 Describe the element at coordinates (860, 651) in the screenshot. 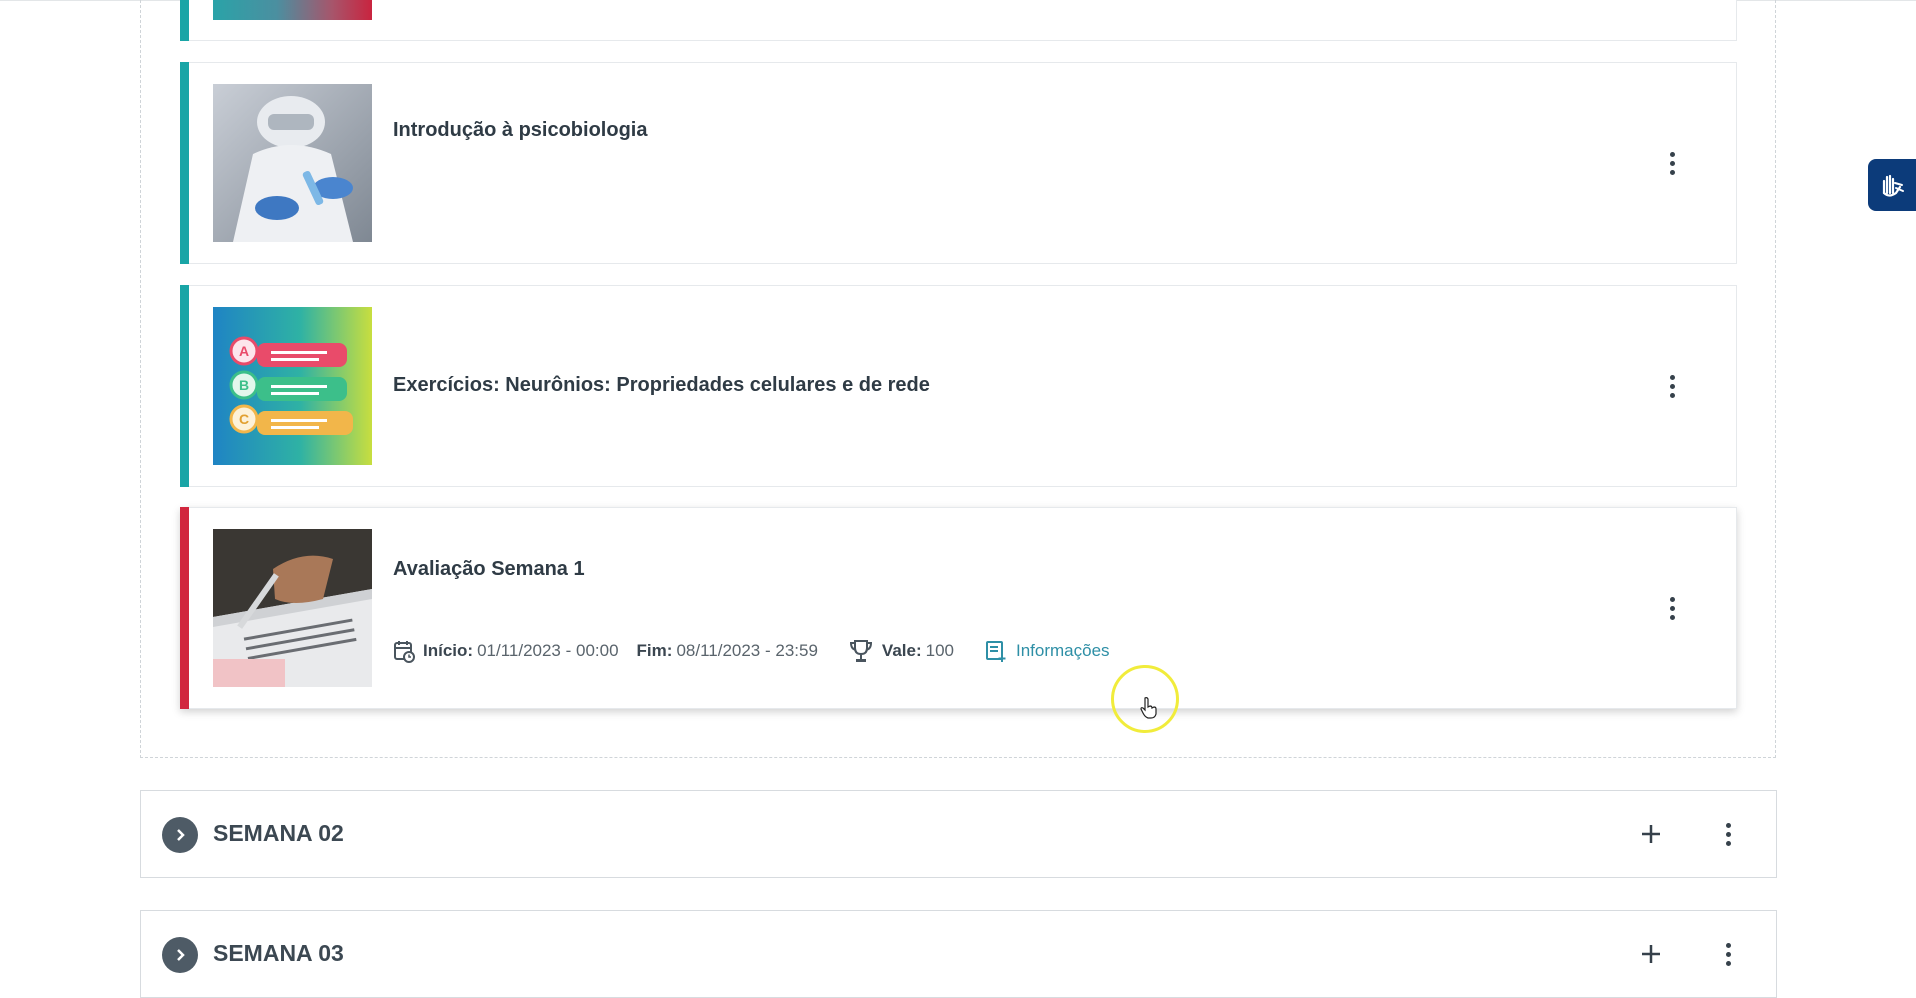

I see `trophy-icon` at that location.